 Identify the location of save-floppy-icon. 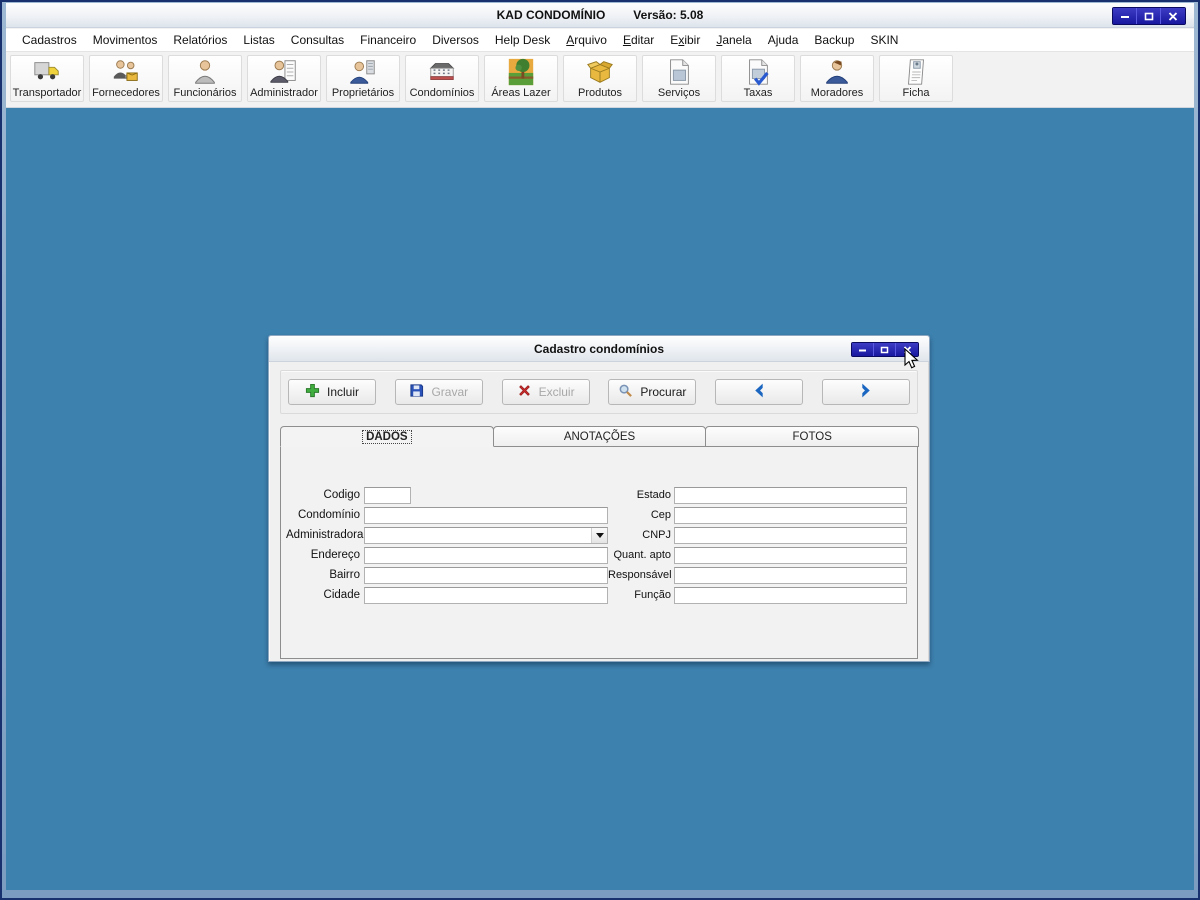
(416, 392).